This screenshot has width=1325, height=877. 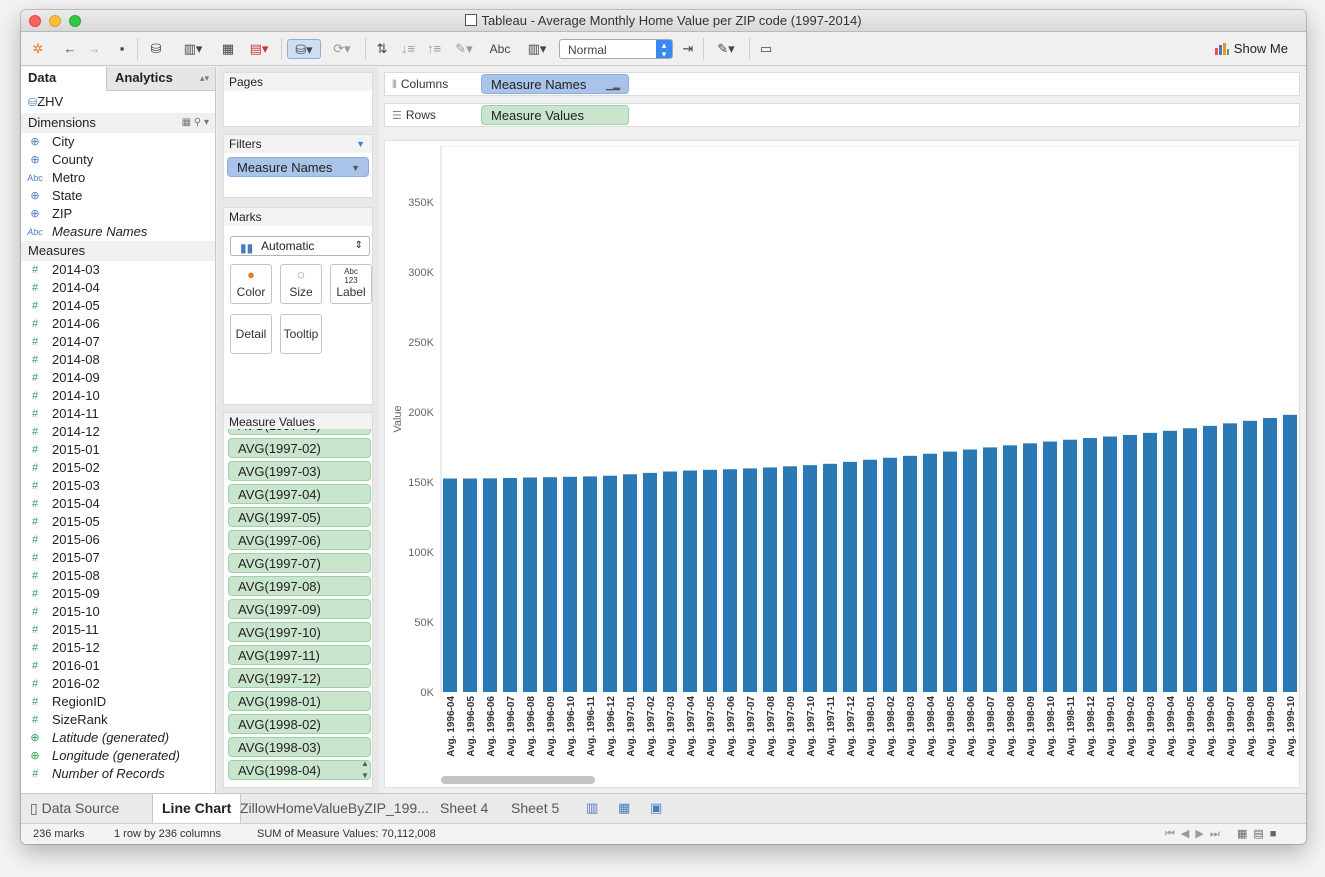 I want to click on measure-item: #2014-06, so click(x=118, y=324).